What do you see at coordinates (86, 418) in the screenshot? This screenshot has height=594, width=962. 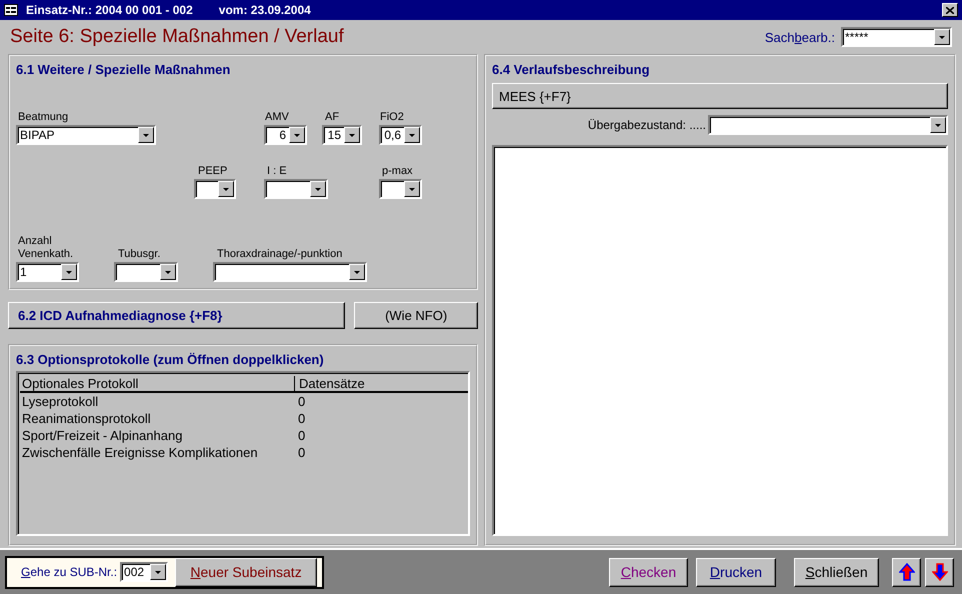 I see `list-cell-text: Reanimationsprotokoll` at bounding box center [86, 418].